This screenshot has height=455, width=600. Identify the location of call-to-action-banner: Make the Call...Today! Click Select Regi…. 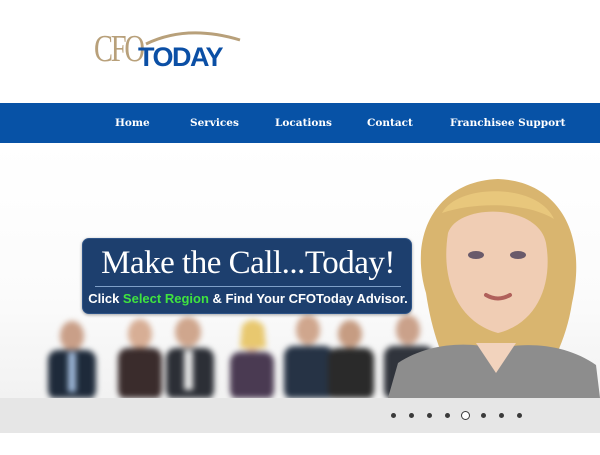
(247, 276).